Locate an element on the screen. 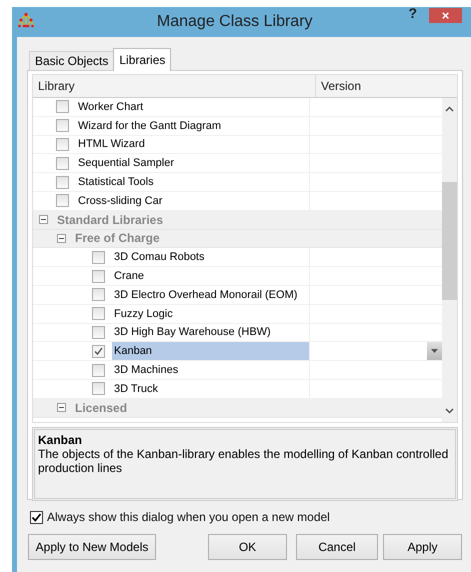  scroll-down-icon is located at coordinates (449, 411).